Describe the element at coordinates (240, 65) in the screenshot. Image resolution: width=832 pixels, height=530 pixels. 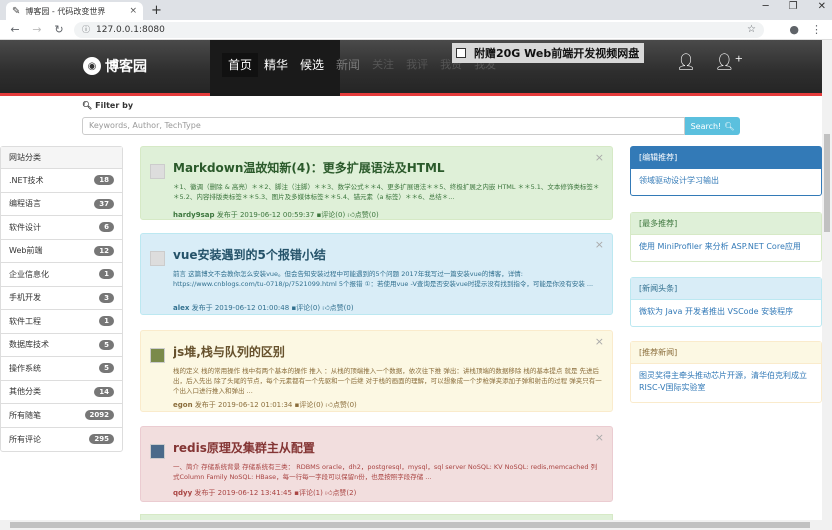
I see `nav-home: 首页` at that location.